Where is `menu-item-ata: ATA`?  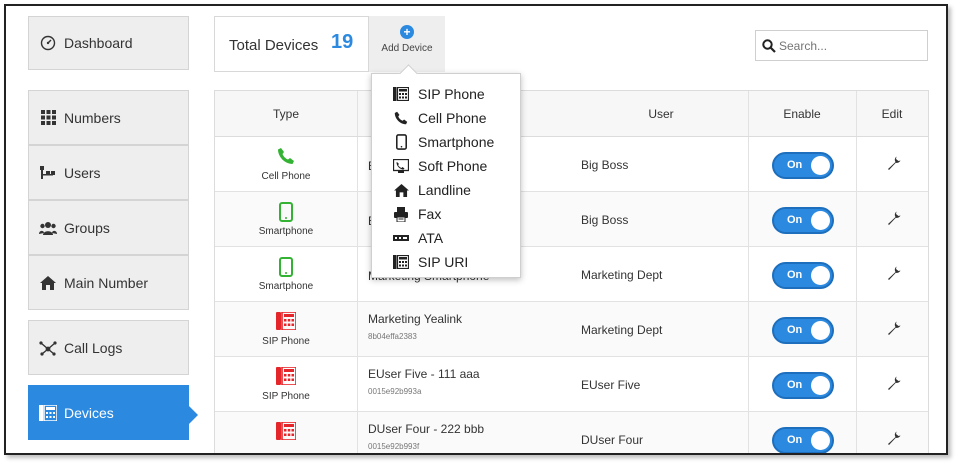
menu-item-ata: ATA is located at coordinates (447, 238).